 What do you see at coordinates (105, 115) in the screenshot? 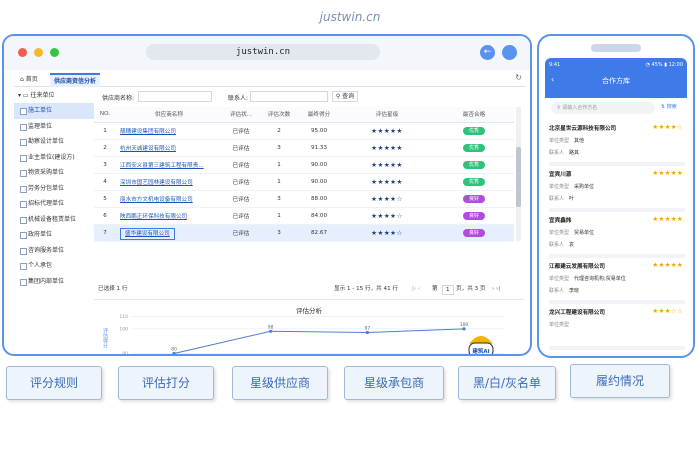
I see `col-header: NO.` at bounding box center [105, 115].